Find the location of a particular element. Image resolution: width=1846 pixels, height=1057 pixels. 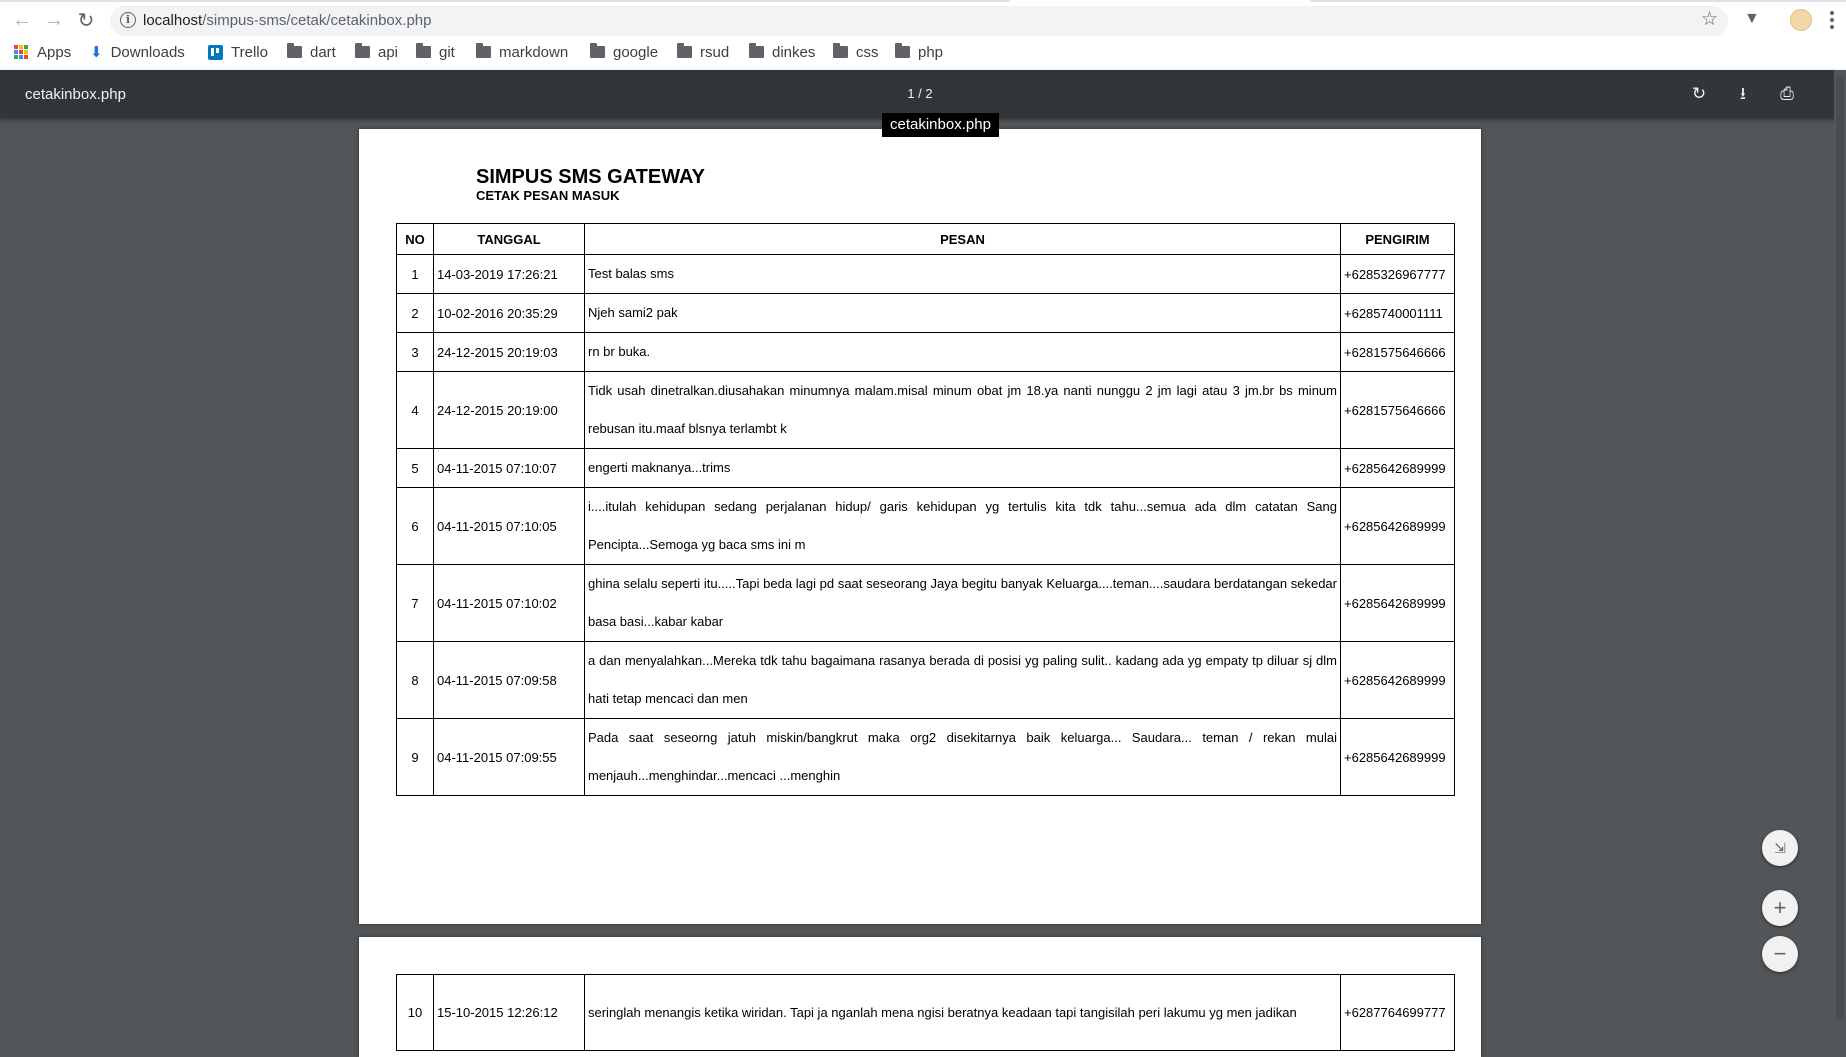

zoom-out-button: − is located at coordinates (1780, 954).